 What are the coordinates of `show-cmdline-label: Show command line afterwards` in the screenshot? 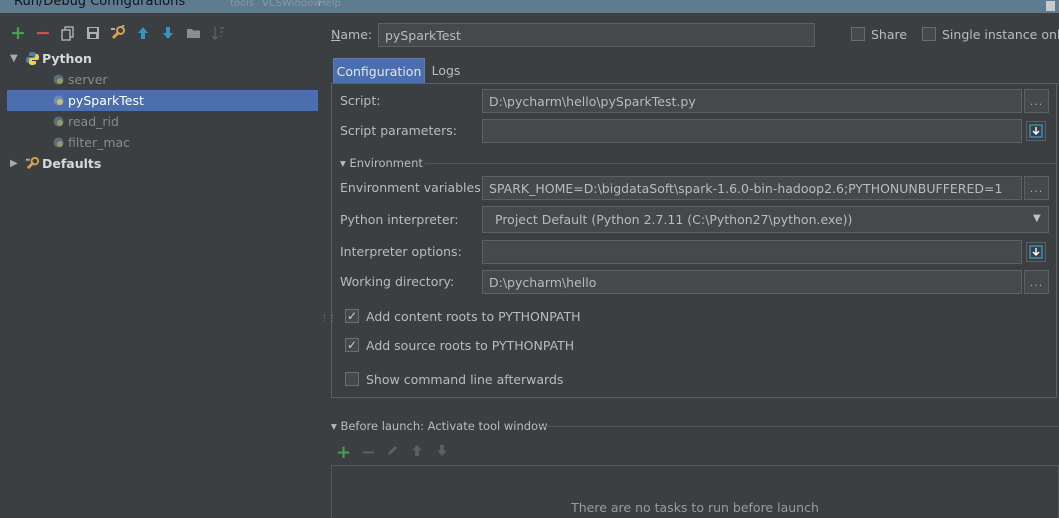 It's located at (465, 379).